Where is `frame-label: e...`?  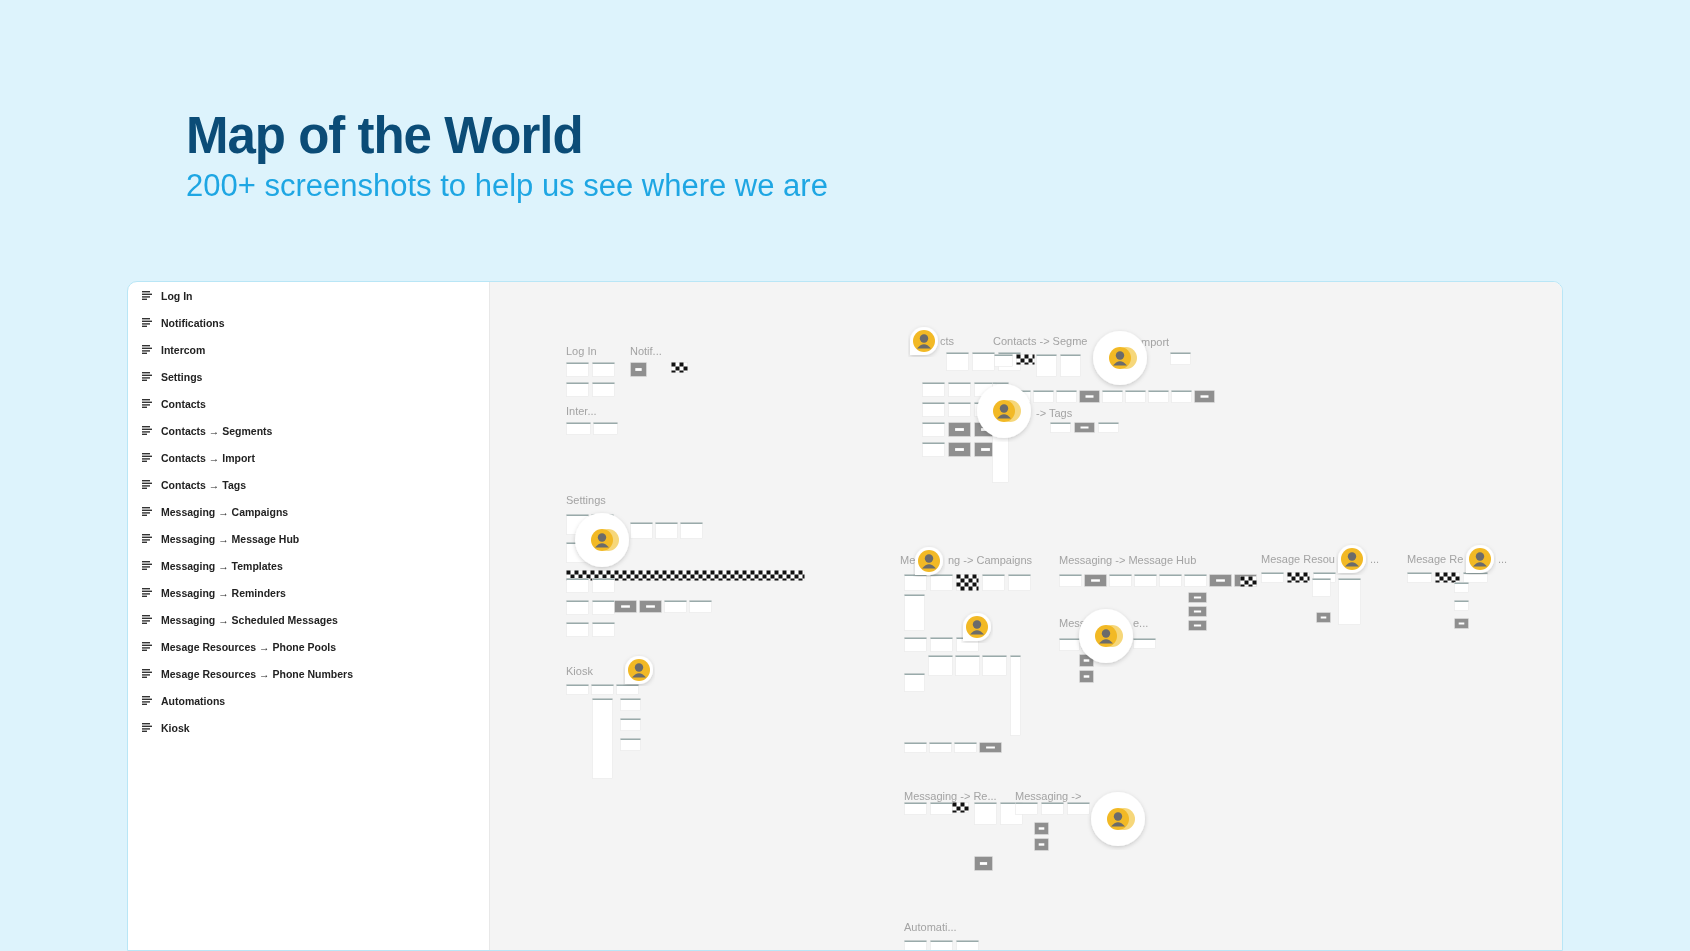 frame-label: e... is located at coordinates (1141, 623).